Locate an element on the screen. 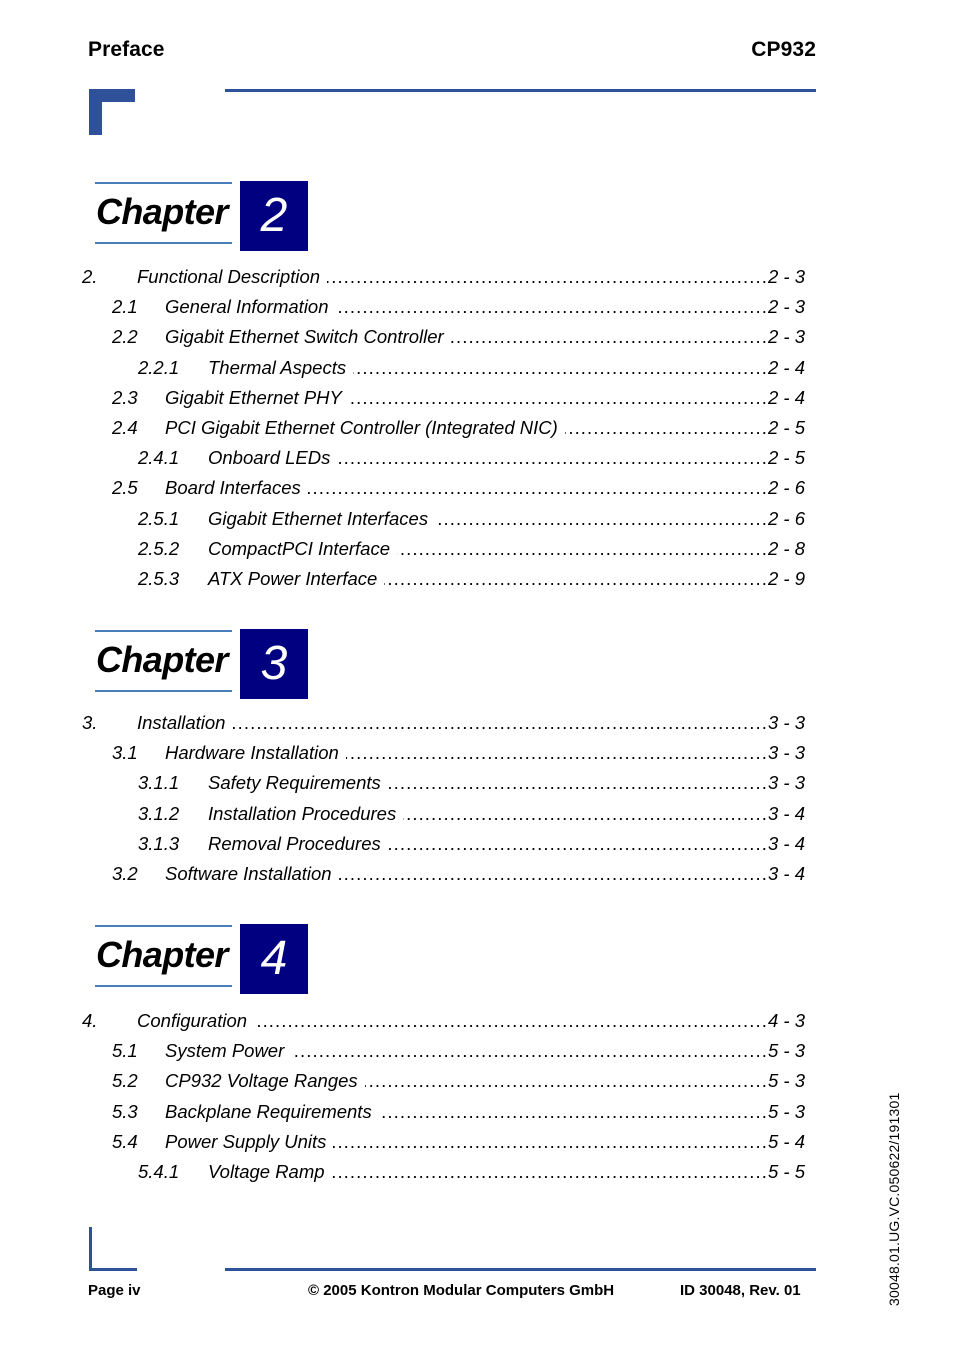 The width and height of the screenshot is (954, 1351). toc-entry-title: Safety Requirements is located at coordinates (298, 783).